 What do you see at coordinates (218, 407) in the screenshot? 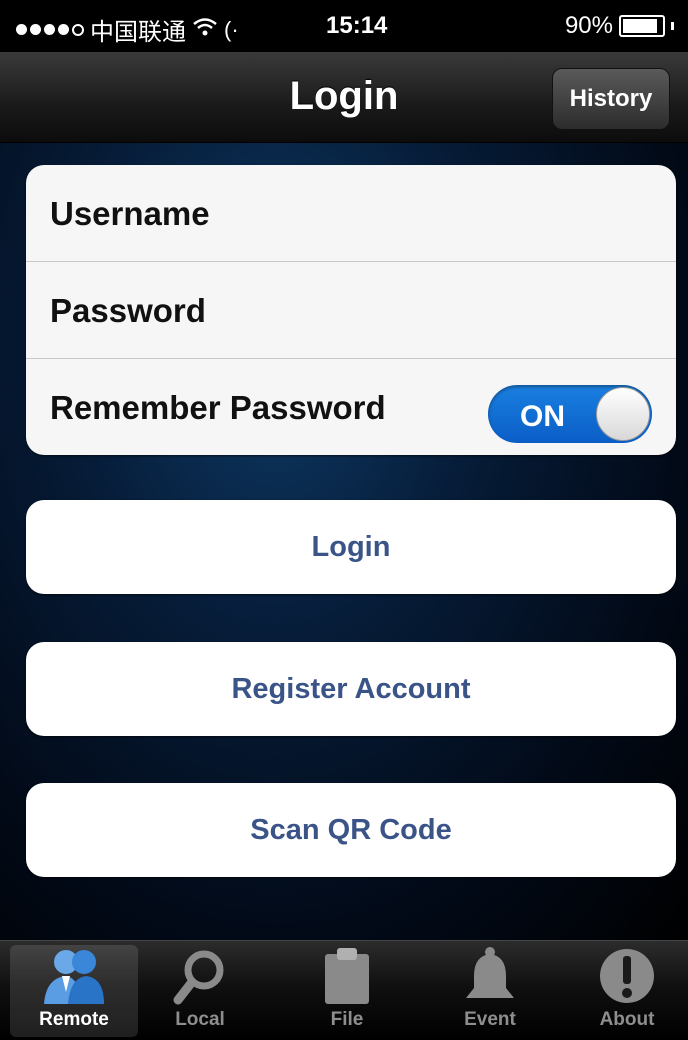
I see `remember-password-label: Remember Password` at bounding box center [218, 407].